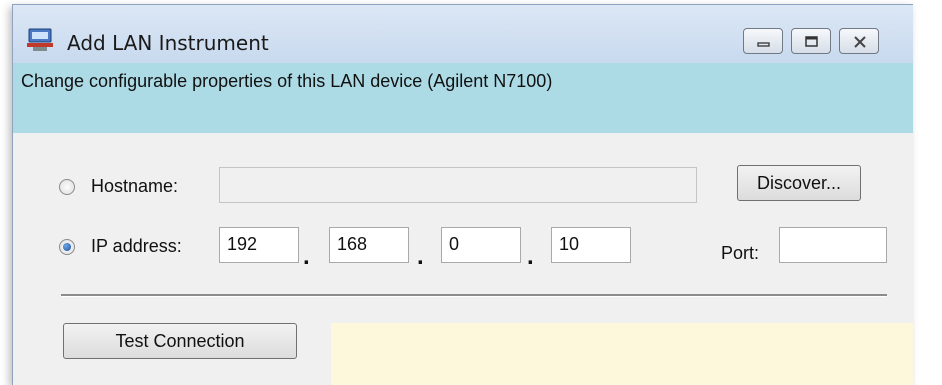 Image resolution: width=942 pixels, height=385 pixels. I want to click on ip-address-radio, so click(67, 247).